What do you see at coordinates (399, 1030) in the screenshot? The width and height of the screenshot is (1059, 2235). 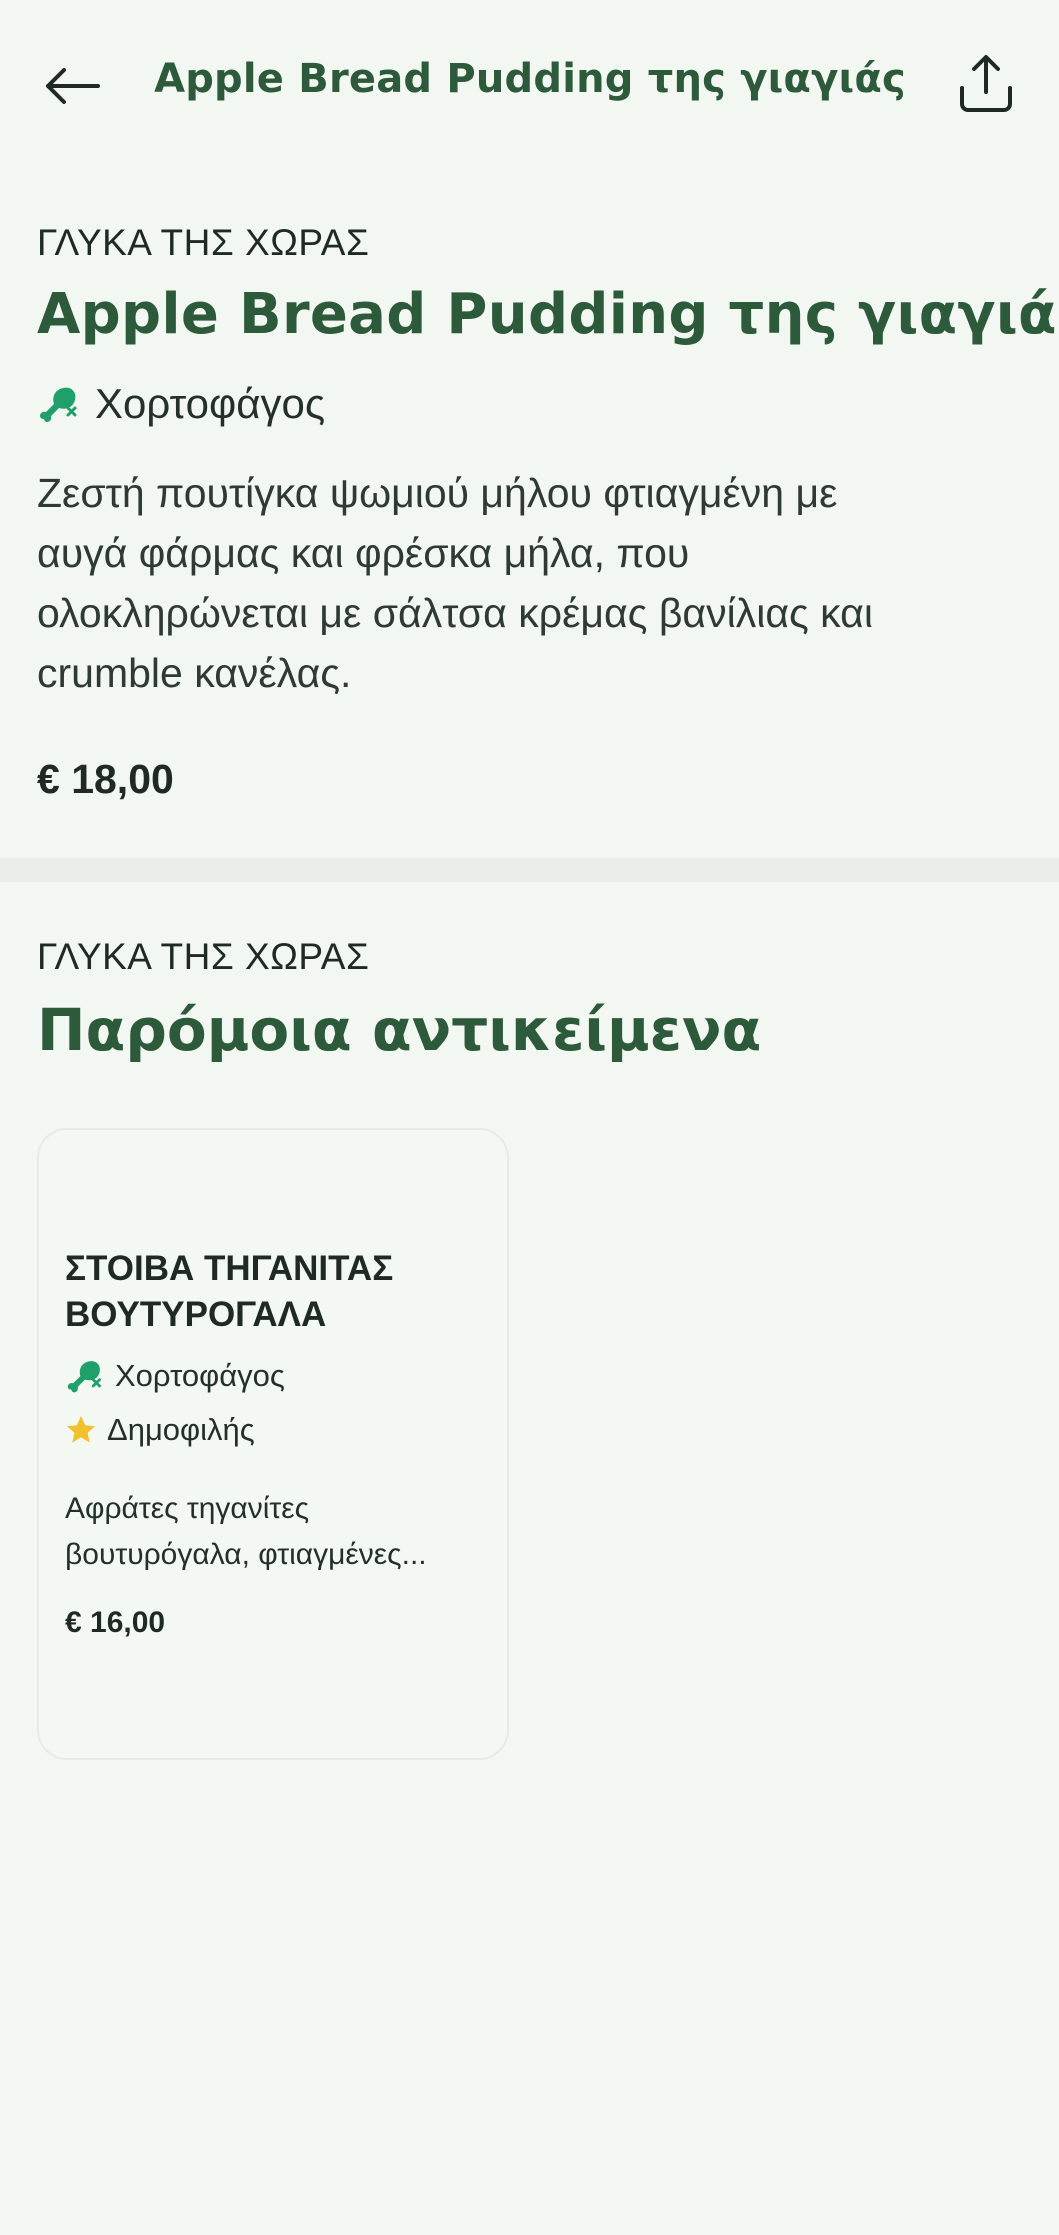 I see `similar-title: Παρόμοια αντικείμενα` at bounding box center [399, 1030].